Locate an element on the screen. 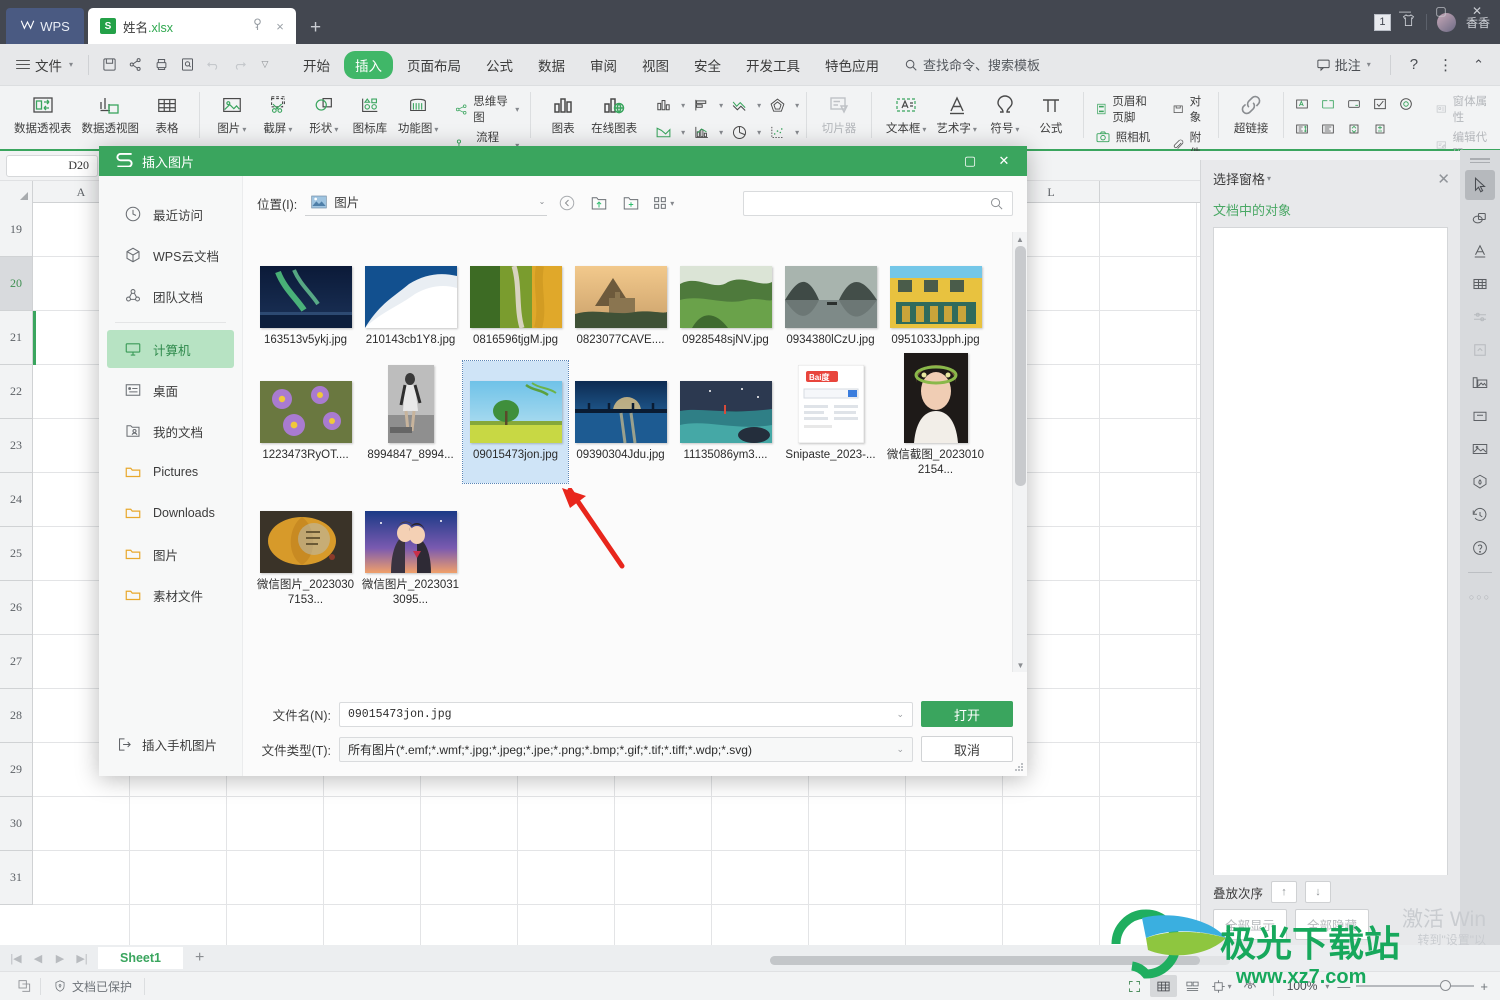 The image size is (1500, 1000). move-down-button: ↓ is located at coordinates (1318, 892).